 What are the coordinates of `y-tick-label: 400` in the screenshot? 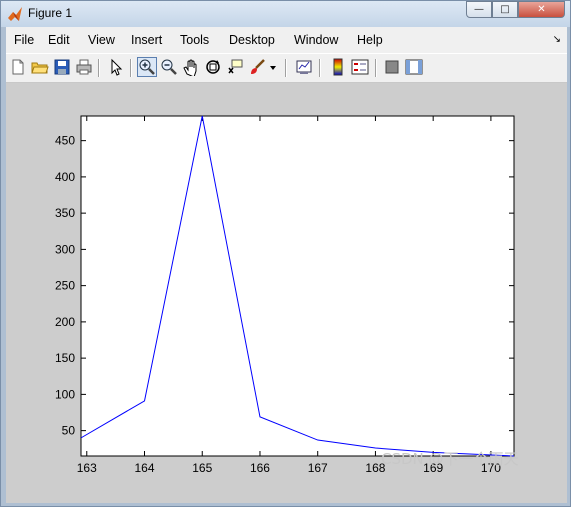 It's located at (65, 177).